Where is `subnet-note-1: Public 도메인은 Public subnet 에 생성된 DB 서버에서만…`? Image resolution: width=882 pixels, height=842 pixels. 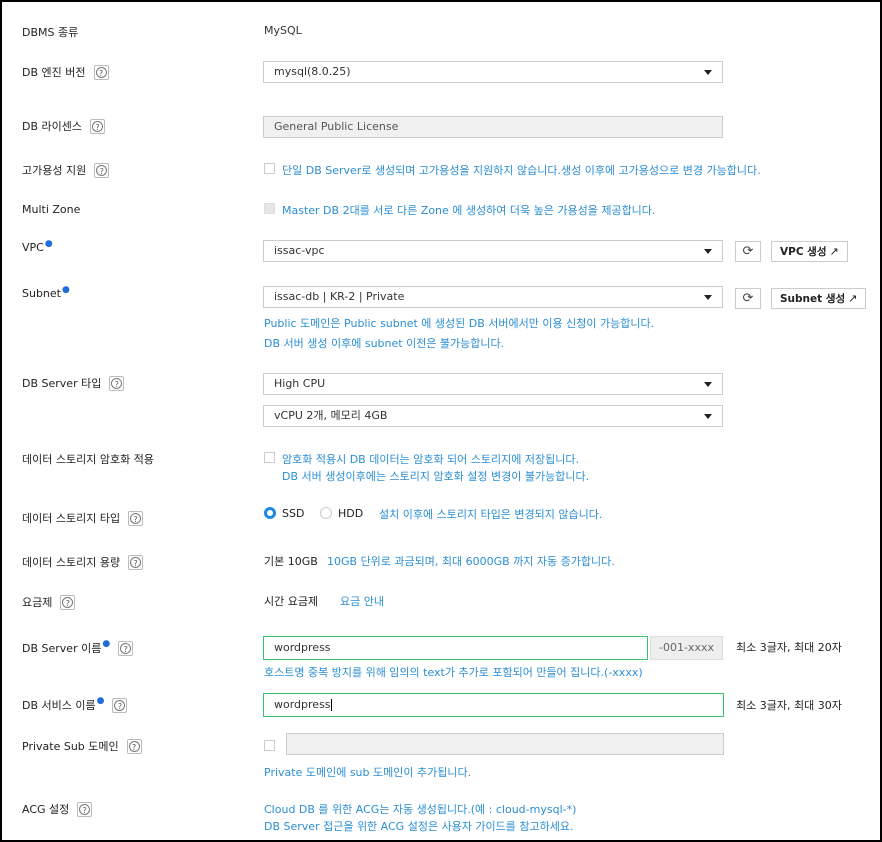
subnet-note-1: Public 도메인은 Public subnet 에 생성된 DB 서버에서만… is located at coordinates (459, 323).